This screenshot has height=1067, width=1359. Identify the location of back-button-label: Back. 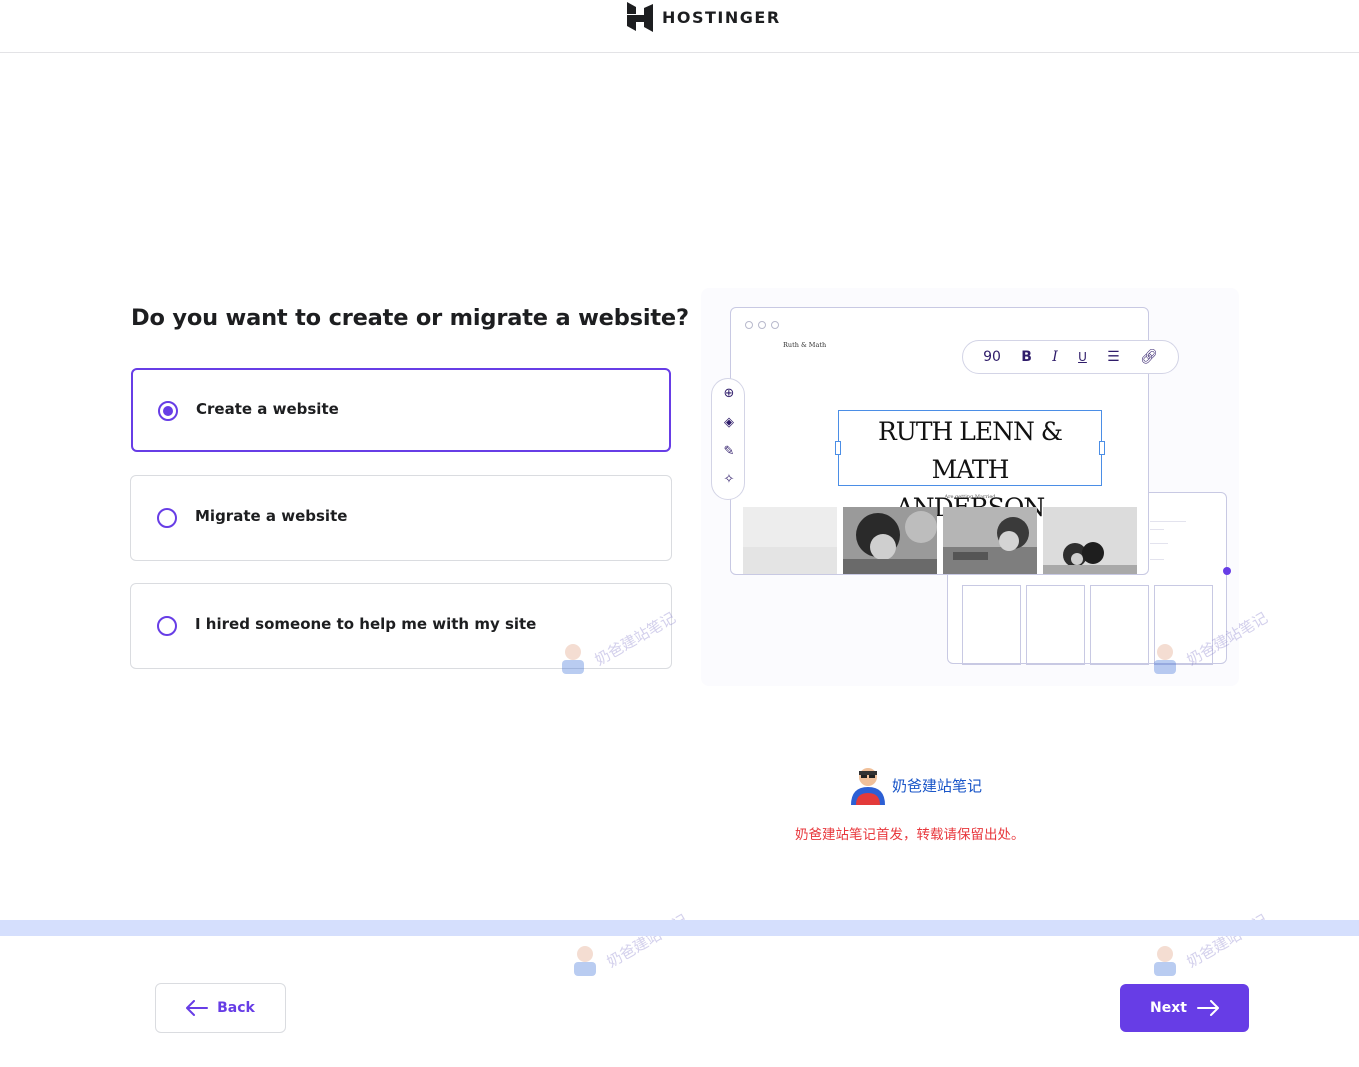
(236, 1008).